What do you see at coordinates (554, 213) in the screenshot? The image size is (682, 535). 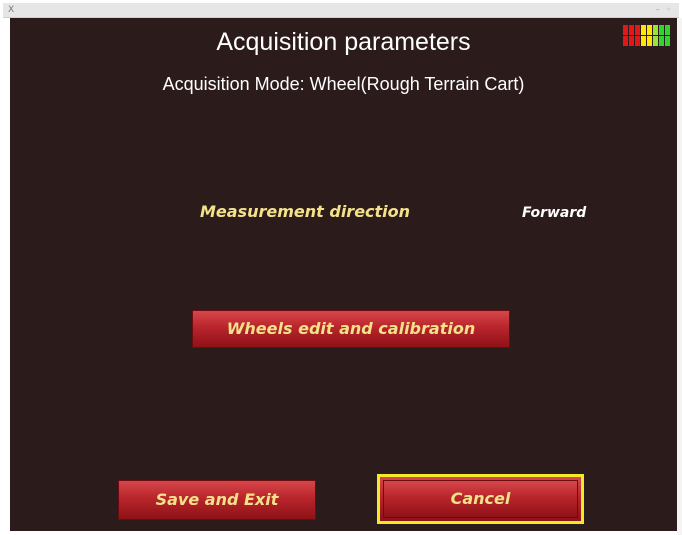 I see `measurement-direction-value: Forward` at bounding box center [554, 213].